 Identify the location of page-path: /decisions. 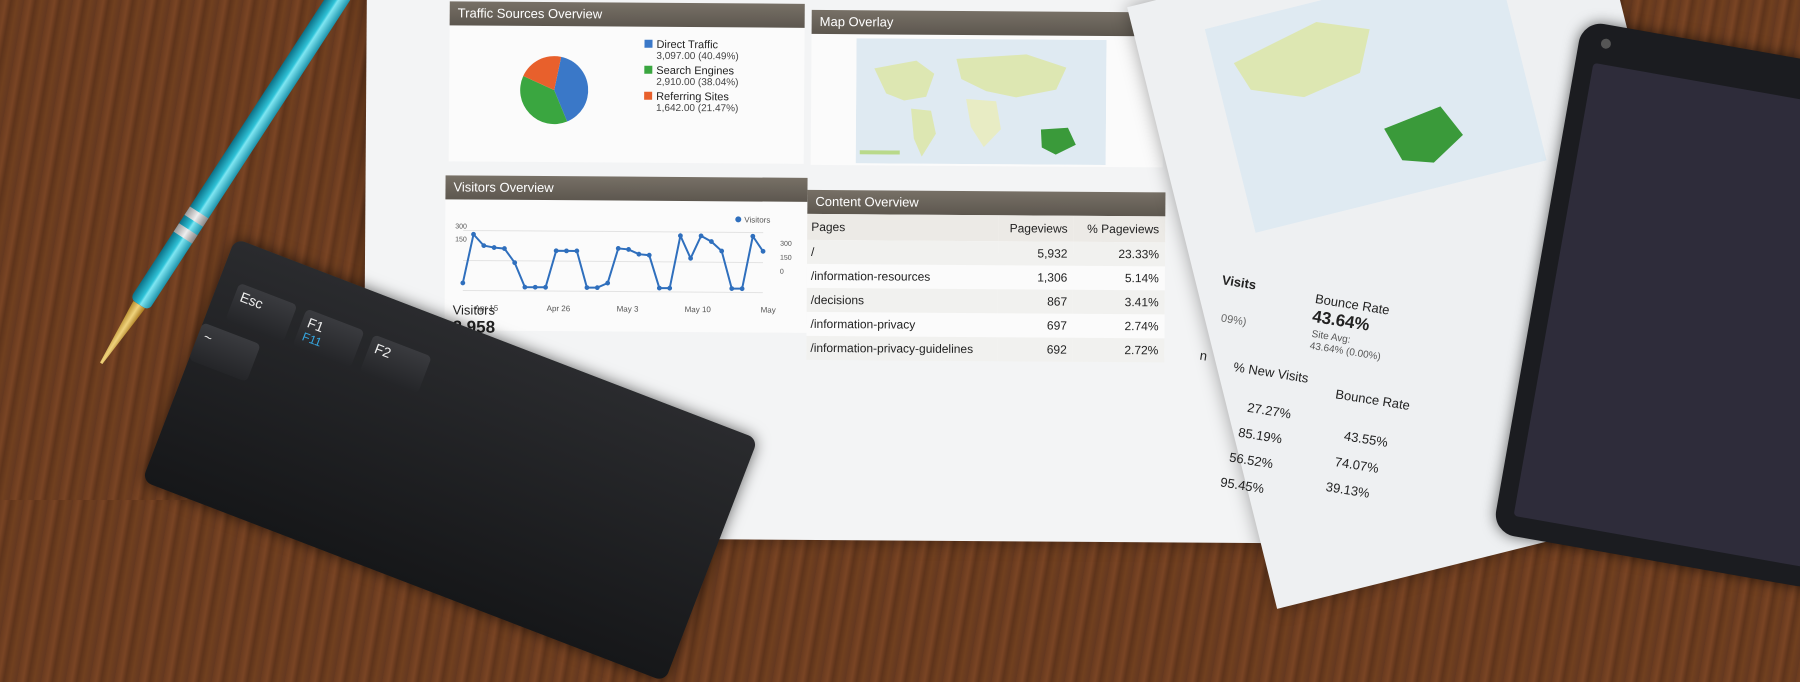
(902, 300).